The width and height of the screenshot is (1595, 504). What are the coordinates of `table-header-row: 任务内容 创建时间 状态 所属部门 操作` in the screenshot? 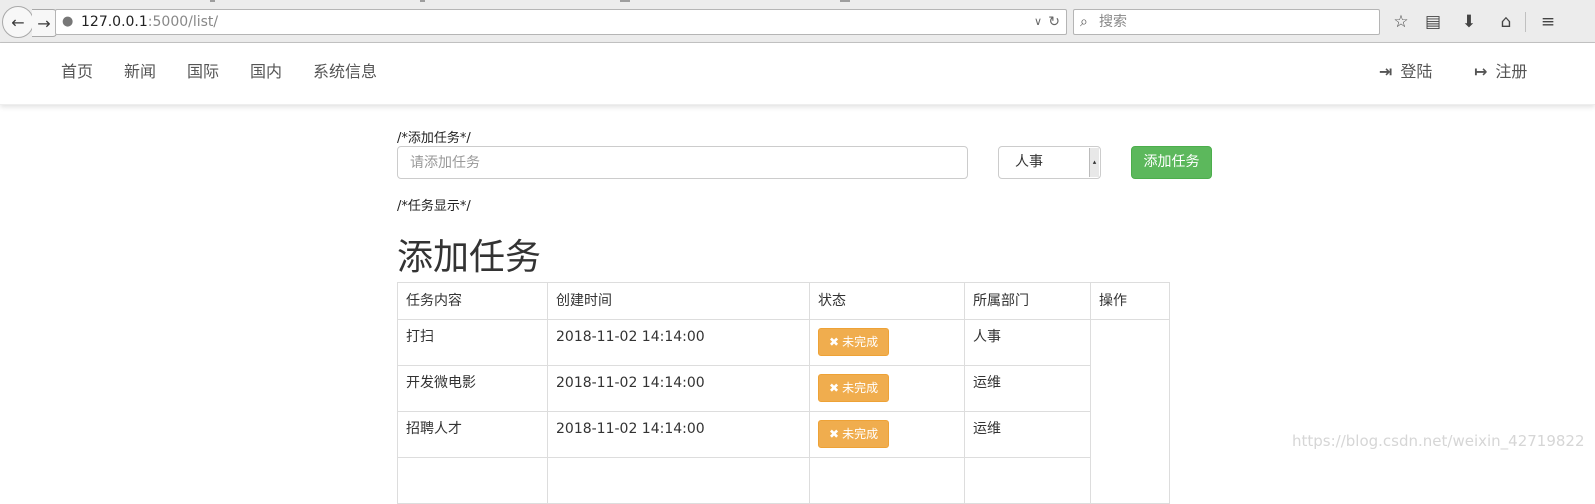 It's located at (783, 301).